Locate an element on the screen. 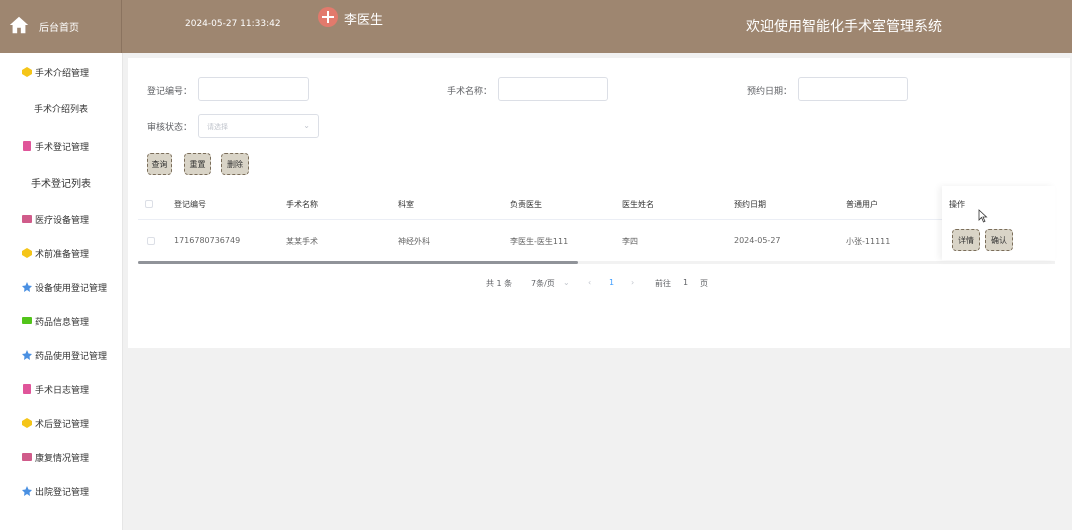 The width and height of the screenshot is (1072, 530). sidebar-item-postop: 术后登记管理 is located at coordinates (61, 423).